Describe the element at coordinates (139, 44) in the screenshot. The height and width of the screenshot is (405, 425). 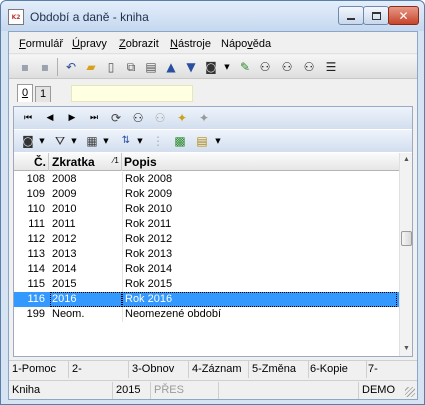
I see `menu-zobrazit: Zobrazit` at that location.